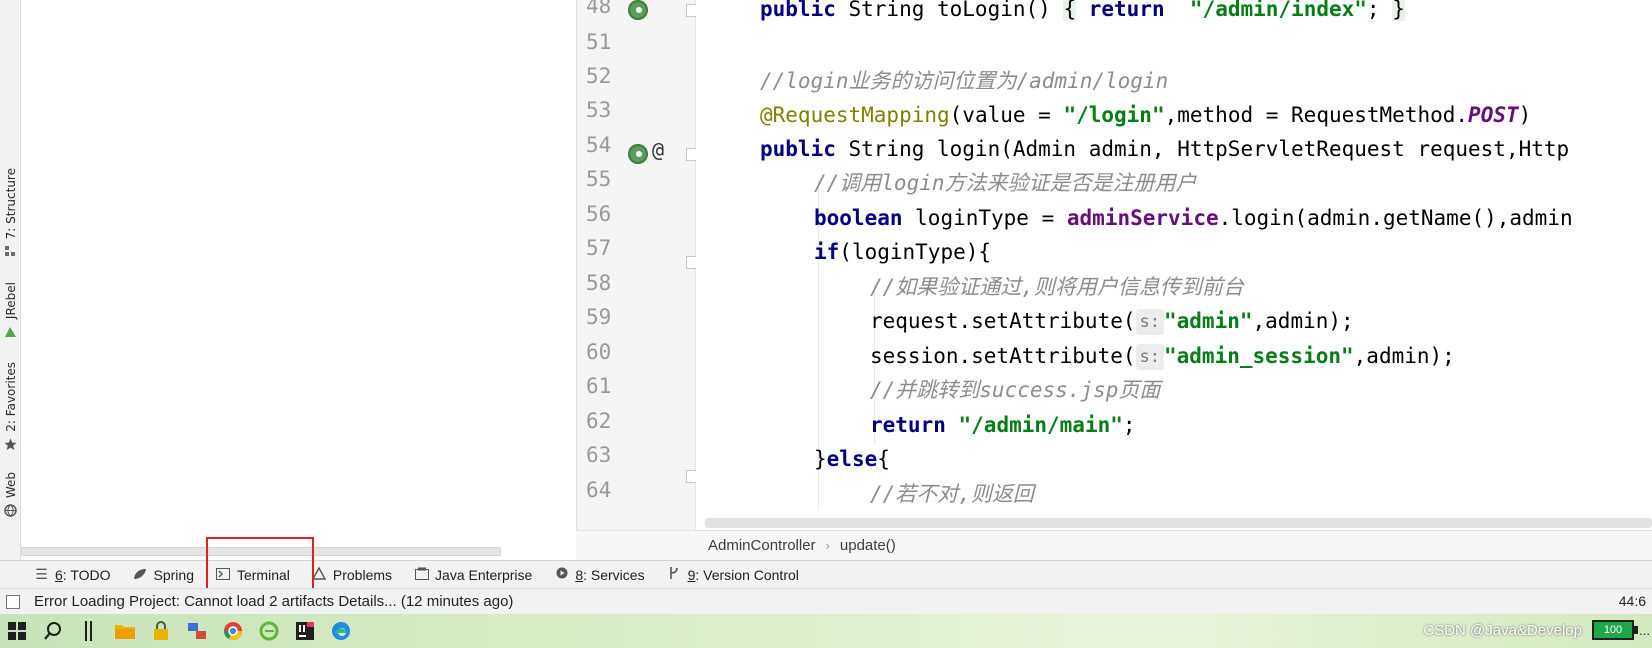 The image size is (1652, 648). I want to click on editor-horizontal-scrollbar, so click(1178, 523).